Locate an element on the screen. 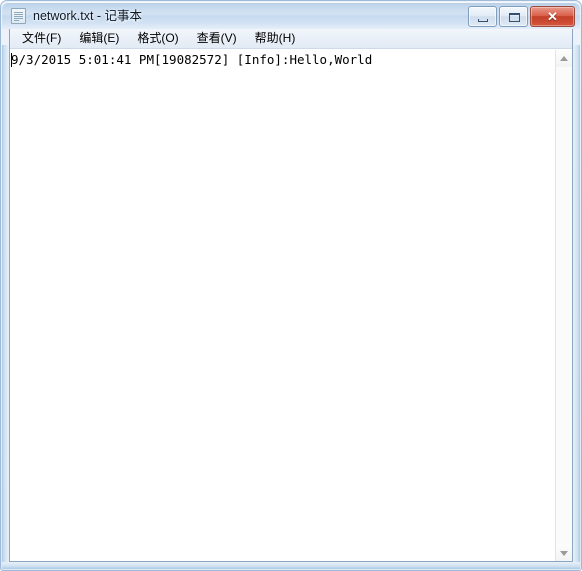 The image size is (582, 571). menu-file: 文件(F) is located at coordinates (41, 38).